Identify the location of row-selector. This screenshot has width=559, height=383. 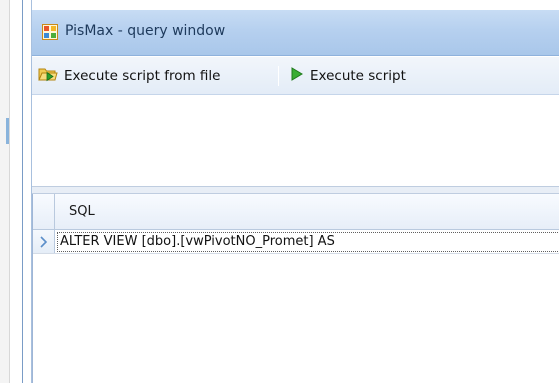
(44, 241).